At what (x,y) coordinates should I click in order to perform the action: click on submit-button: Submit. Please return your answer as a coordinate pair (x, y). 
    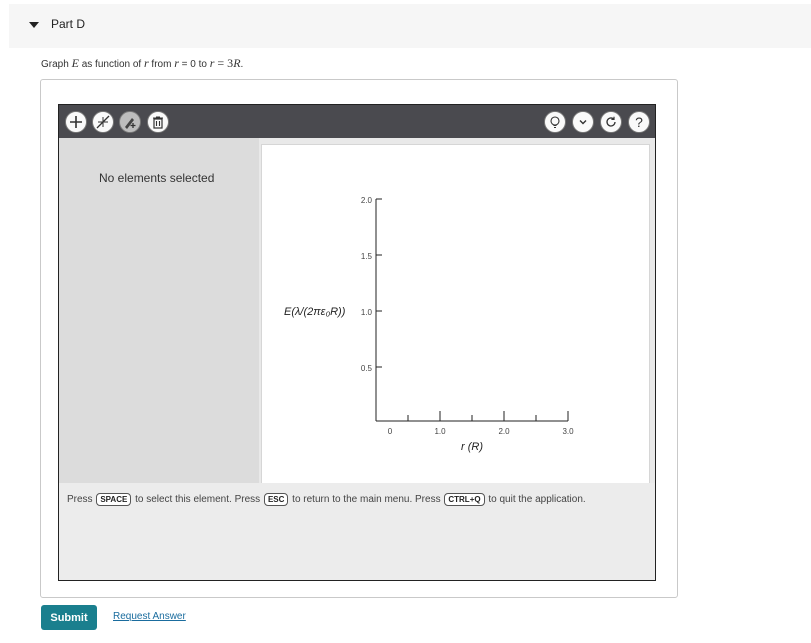
    Looking at the image, I should click on (69, 617).